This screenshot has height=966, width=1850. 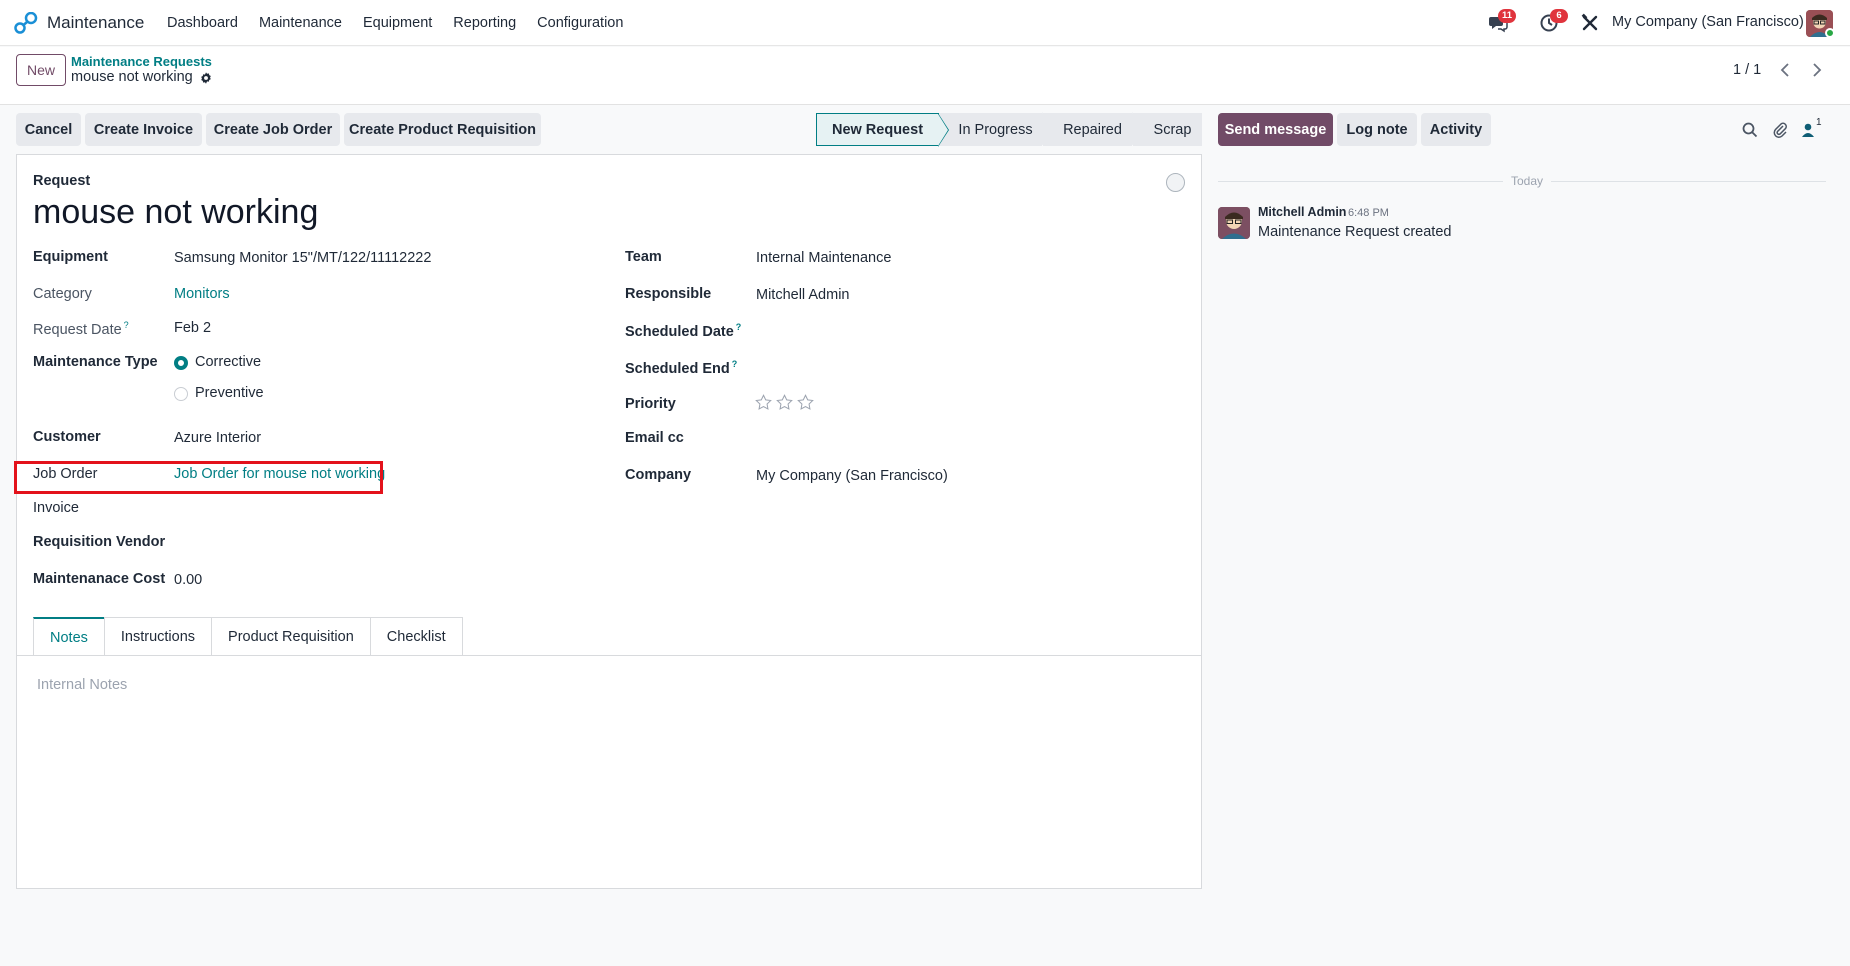 What do you see at coordinates (823, 258) in the screenshot?
I see `team-field: Internal Maintenance` at bounding box center [823, 258].